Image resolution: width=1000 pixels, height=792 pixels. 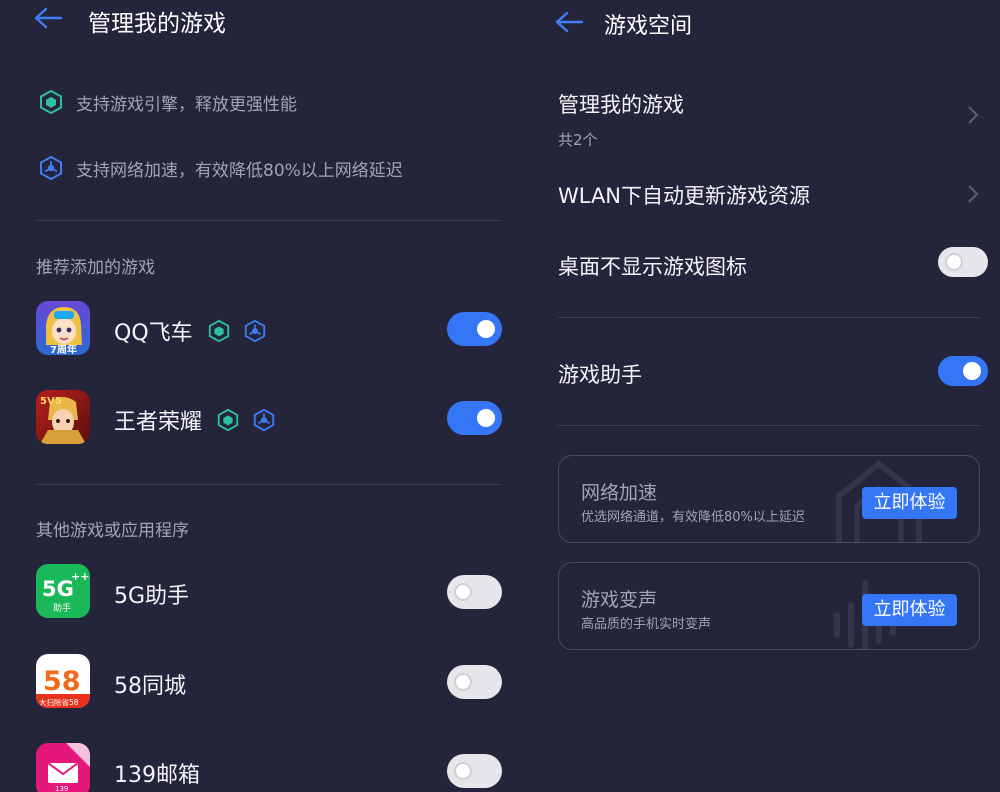 I want to click on honor-of-kings-toggle, so click(x=474, y=418).